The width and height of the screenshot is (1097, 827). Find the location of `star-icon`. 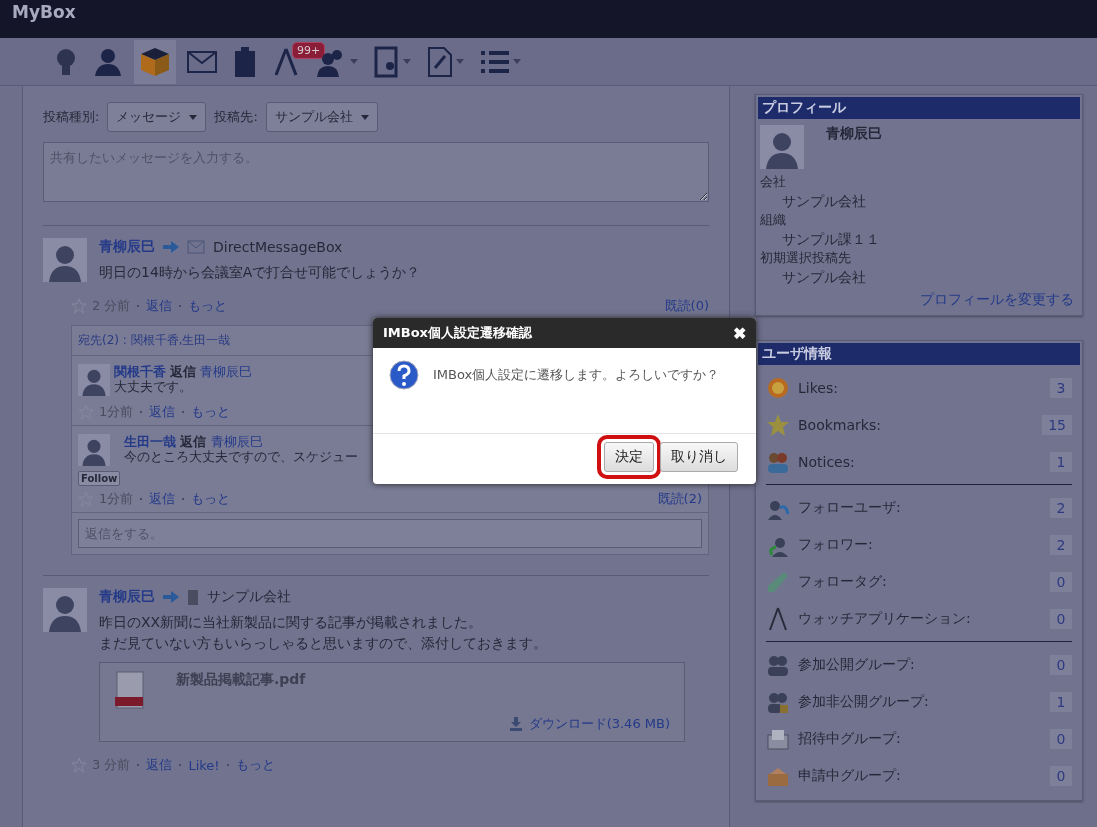

star-icon is located at coordinates (778, 424).